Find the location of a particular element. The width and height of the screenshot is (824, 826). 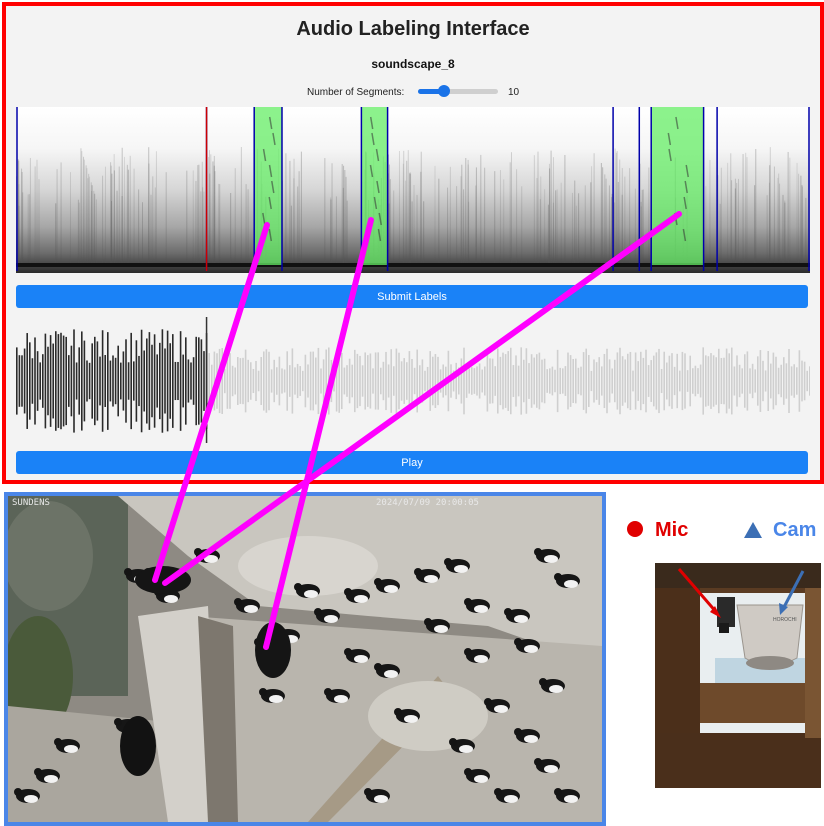

segments-value: 10 is located at coordinates (514, 92).